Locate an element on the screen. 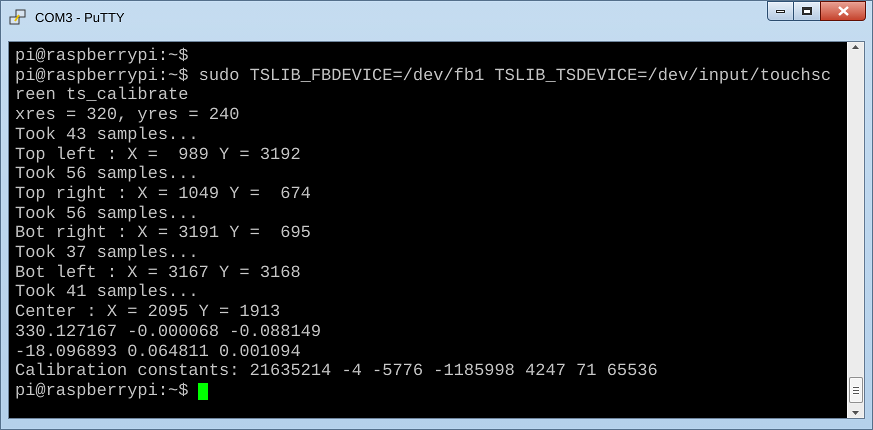 The height and width of the screenshot is (430, 873). minimize-button is located at coordinates (780, 11).